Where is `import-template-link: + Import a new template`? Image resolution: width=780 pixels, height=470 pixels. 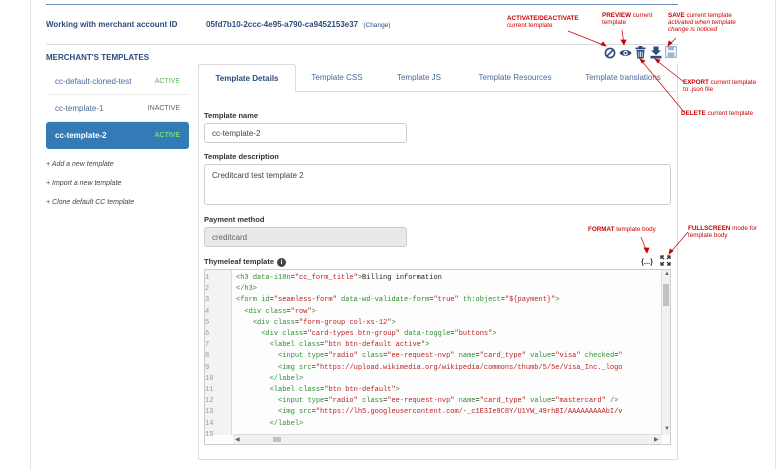
import-template-link: + Import a new template is located at coordinates (90, 188).